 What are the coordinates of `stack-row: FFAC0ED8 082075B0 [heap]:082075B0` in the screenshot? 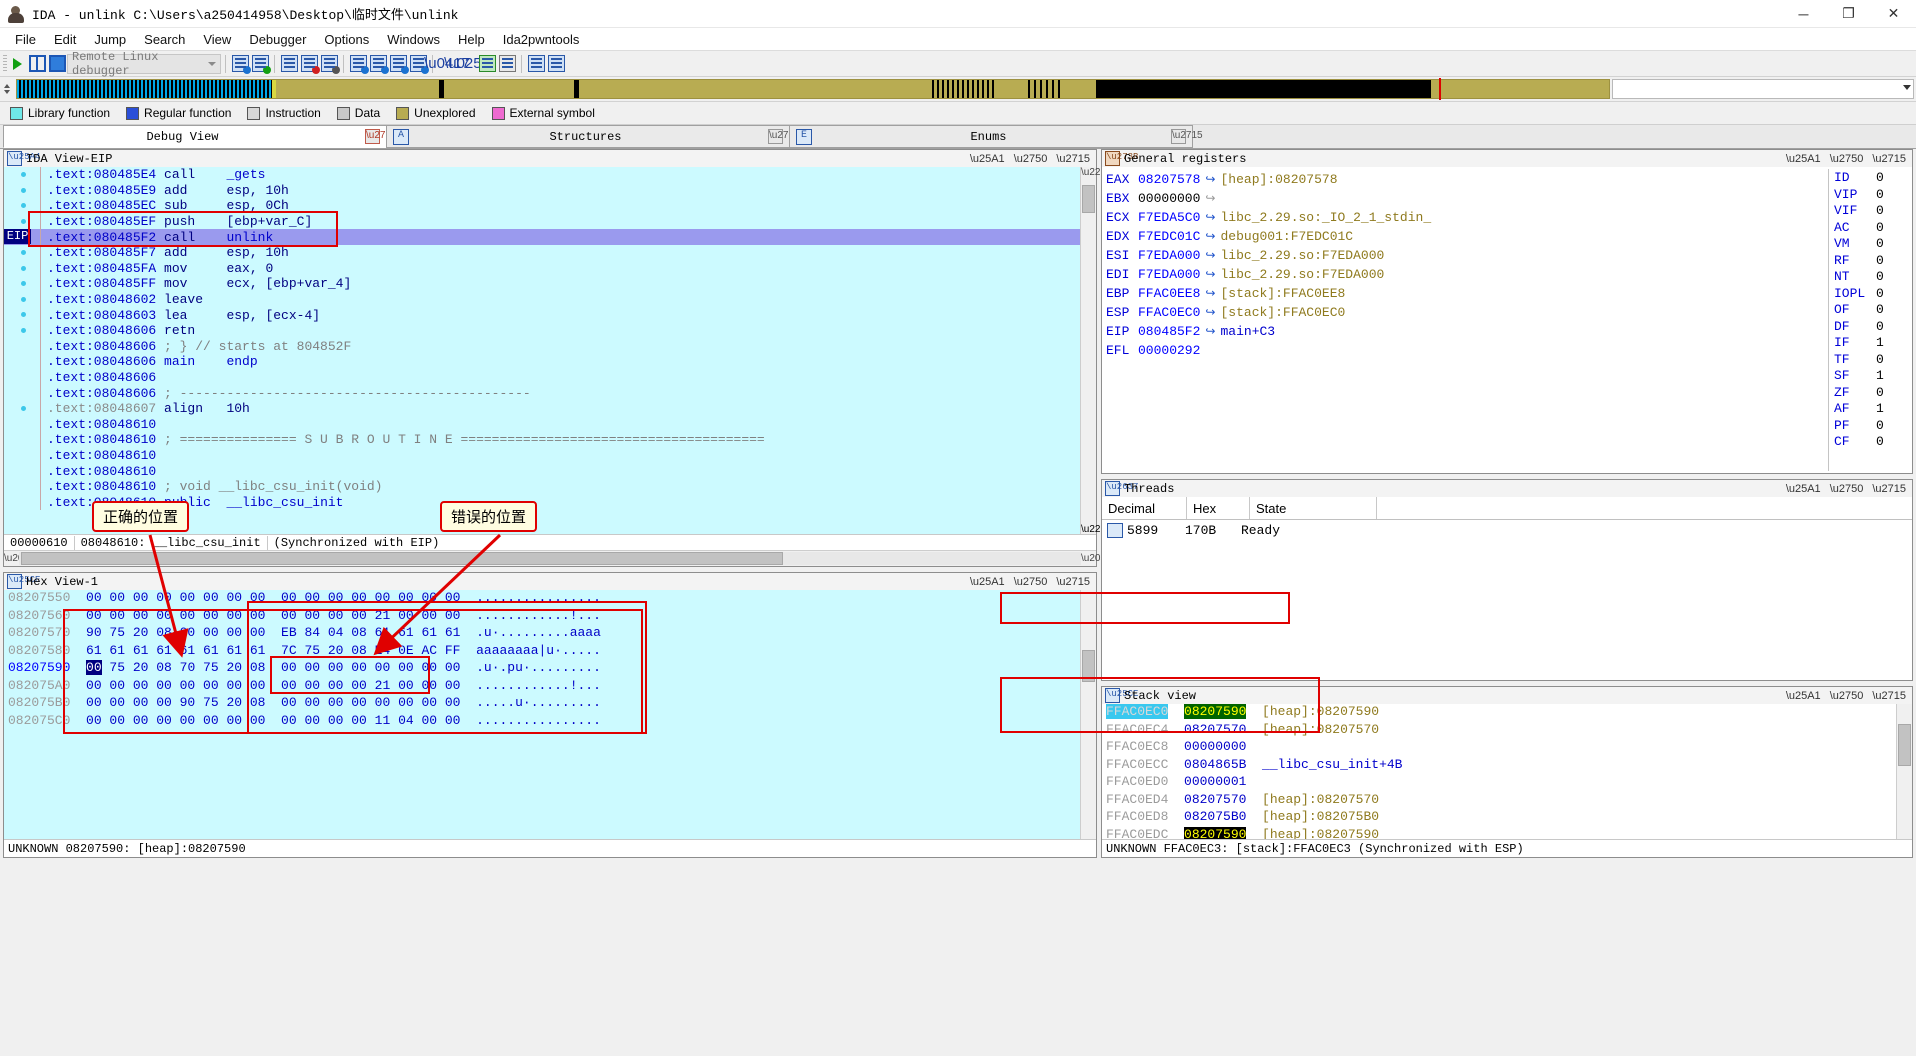 It's located at (1499, 818).